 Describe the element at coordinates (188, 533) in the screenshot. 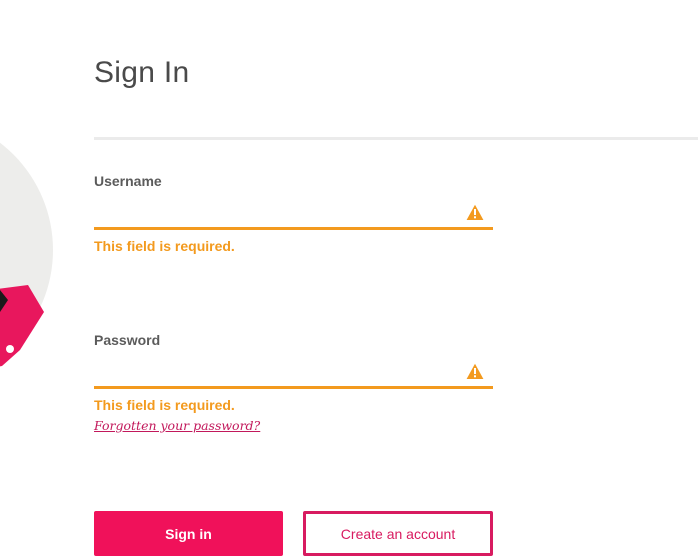

I see `sign-in-button: Sign in` at that location.